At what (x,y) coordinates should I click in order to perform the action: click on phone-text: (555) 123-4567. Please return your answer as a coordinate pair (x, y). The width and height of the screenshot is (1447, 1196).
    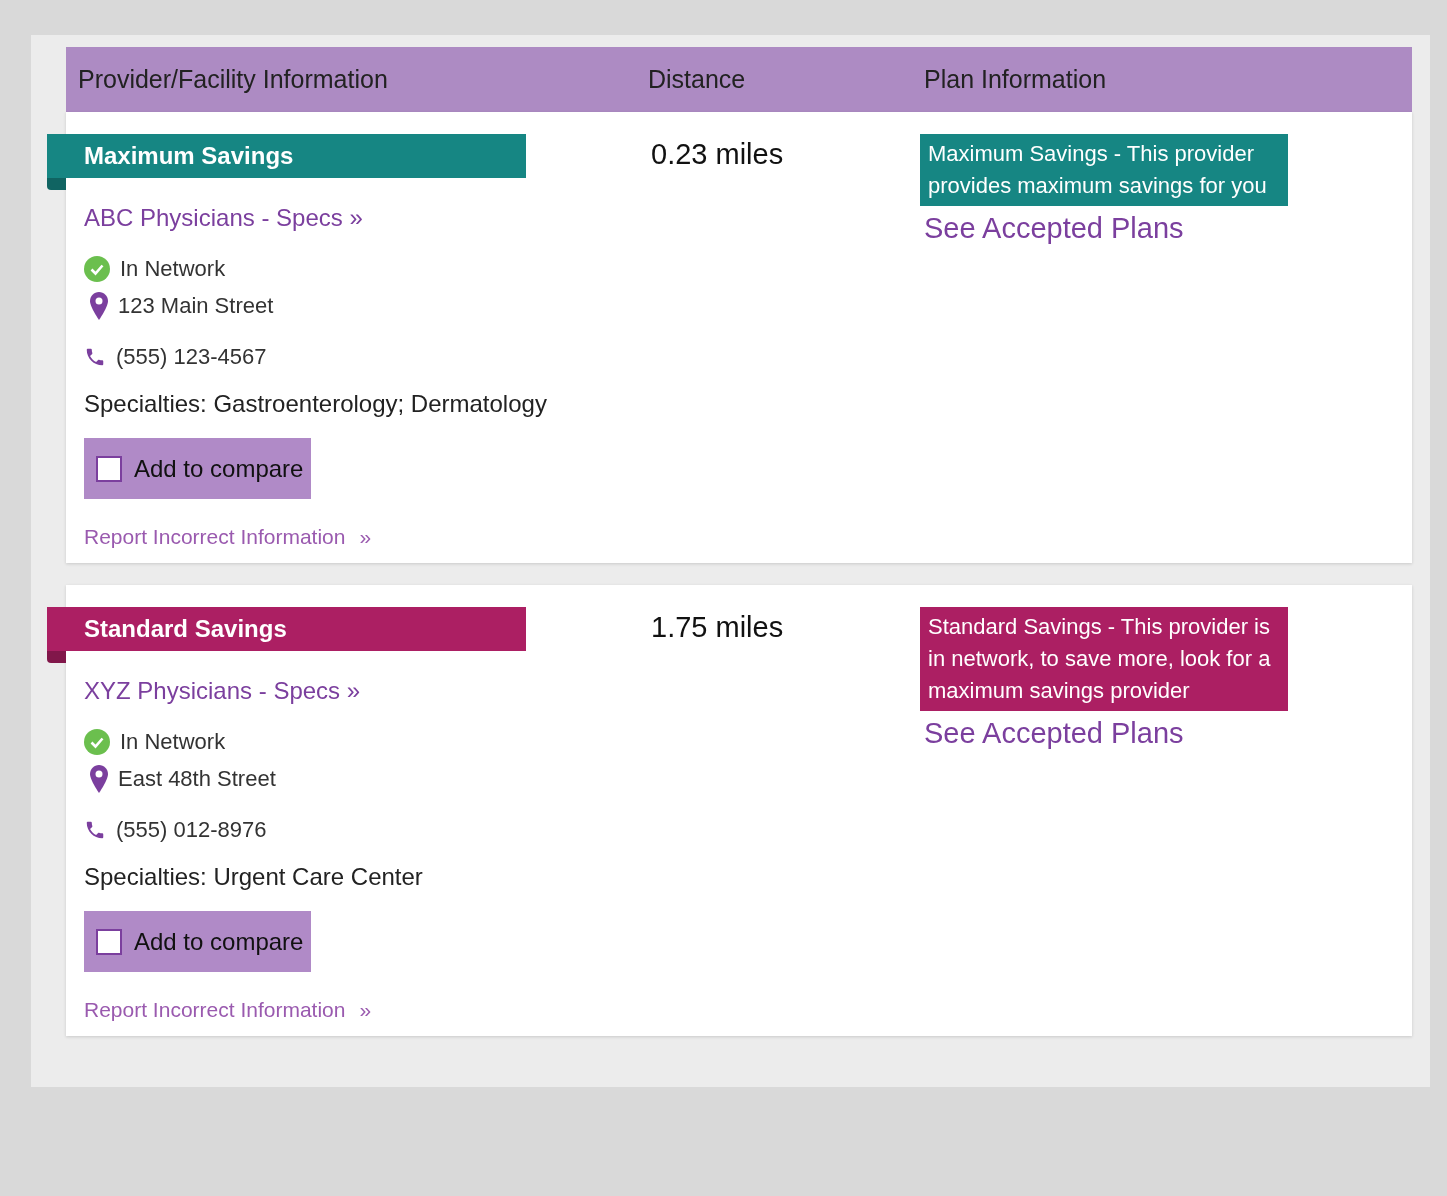
    Looking at the image, I should click on (191, 357).